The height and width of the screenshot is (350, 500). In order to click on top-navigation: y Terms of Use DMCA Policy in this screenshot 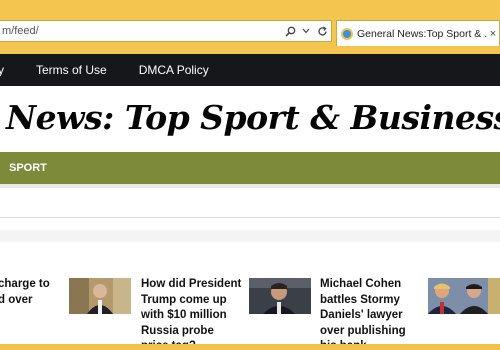, I will do `click(250, 70)`.